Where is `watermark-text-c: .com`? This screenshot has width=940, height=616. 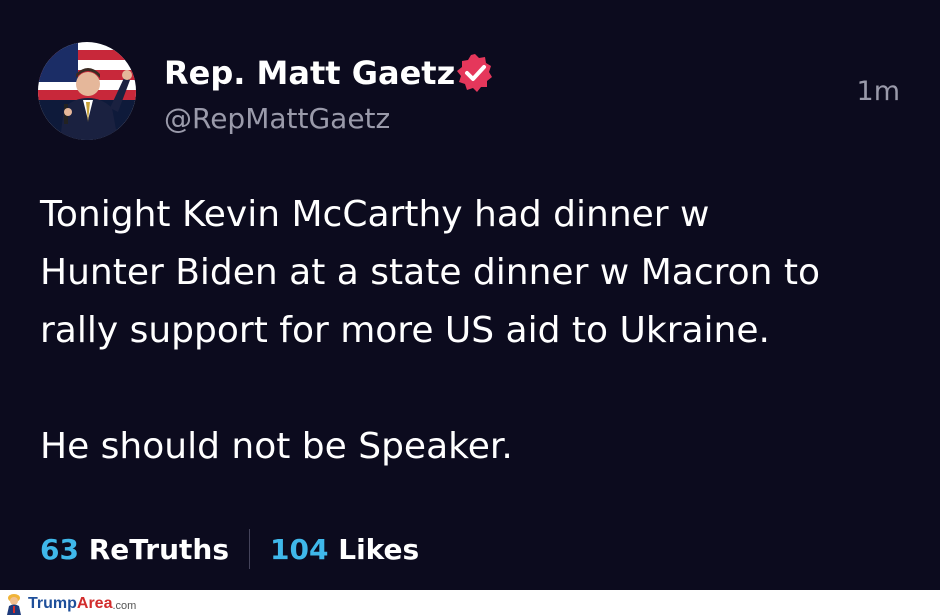
watermark-text-c: .com is located at coordinates (124, 606).